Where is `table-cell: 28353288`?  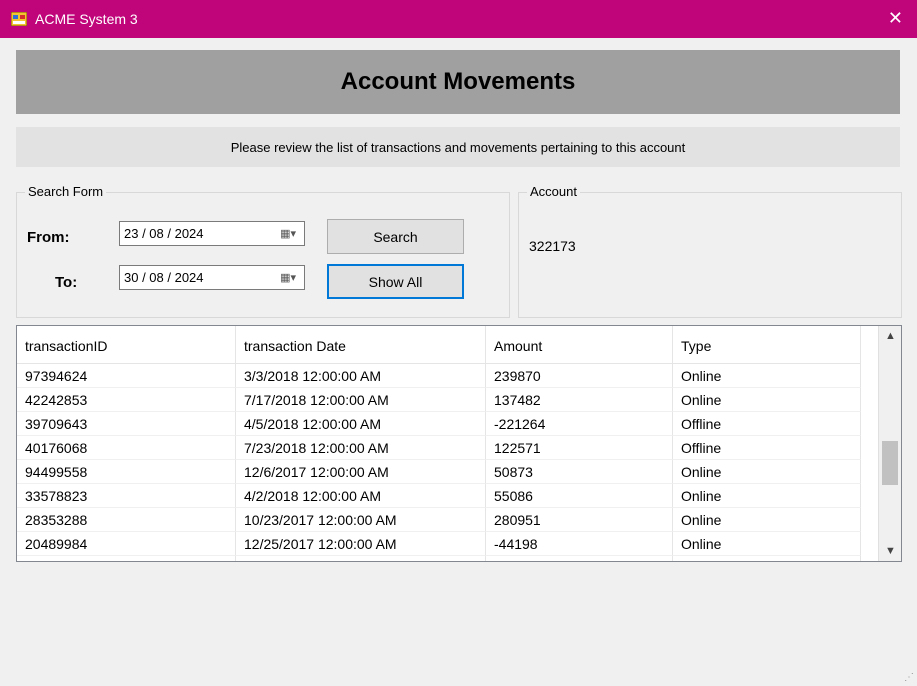
table-cell: 28353288 is located at coordinates (126, 520).